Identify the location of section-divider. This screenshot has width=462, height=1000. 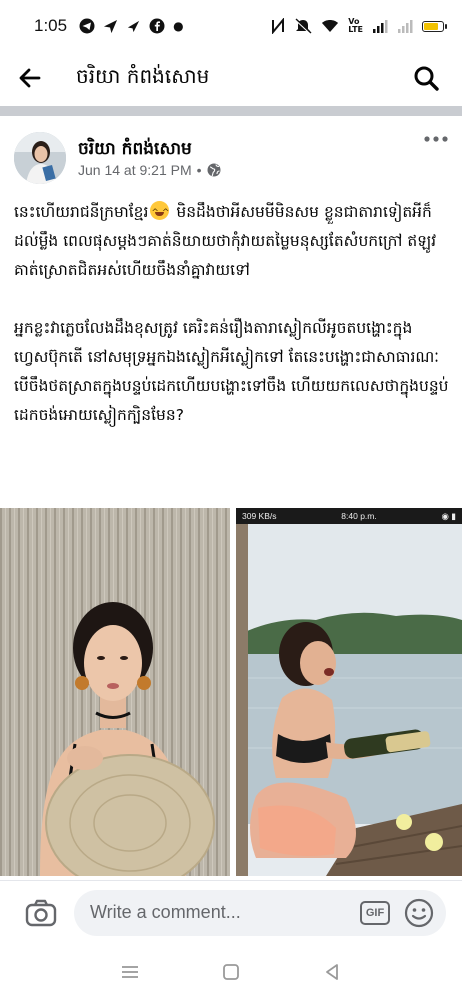
(231, 111).